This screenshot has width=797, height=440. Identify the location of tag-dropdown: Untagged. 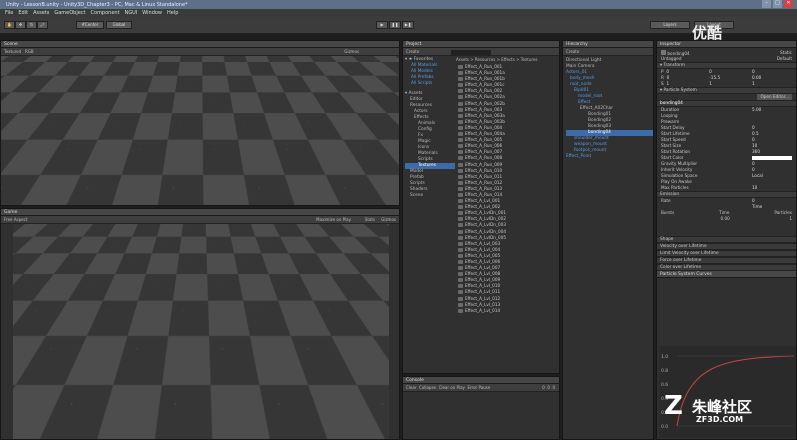
(671, 59).